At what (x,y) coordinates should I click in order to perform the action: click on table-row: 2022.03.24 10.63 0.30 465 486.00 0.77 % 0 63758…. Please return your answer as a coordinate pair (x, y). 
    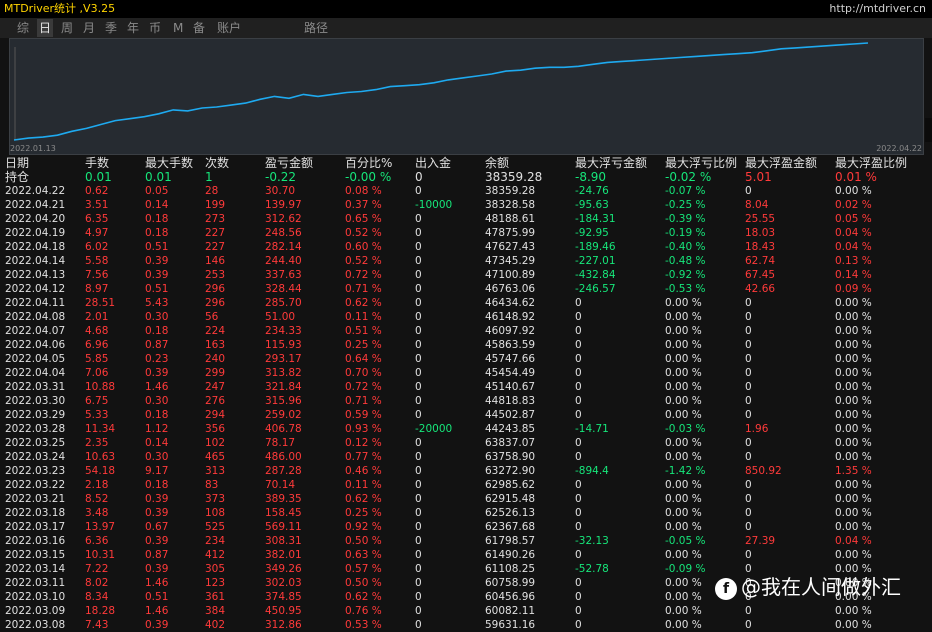
    Looking at the image, I should click on (466, 457).